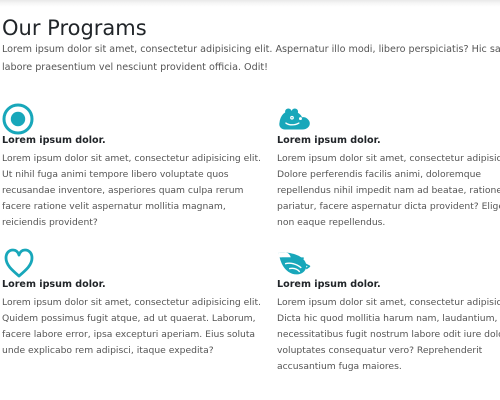  Describe the element at coordinates (294, 119) in the screenshot. I see `hippo-icon` at that location.